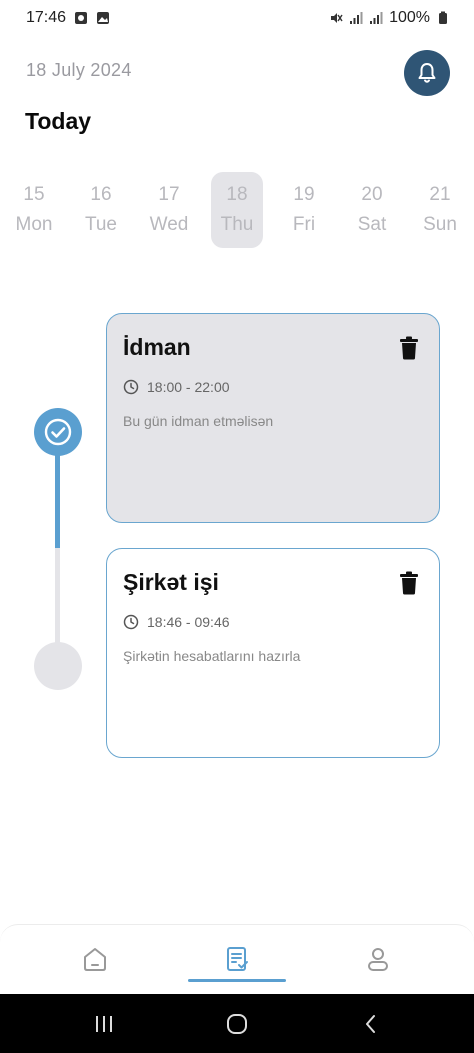  I want to click on recent-apps-button, so click(104, 1024).